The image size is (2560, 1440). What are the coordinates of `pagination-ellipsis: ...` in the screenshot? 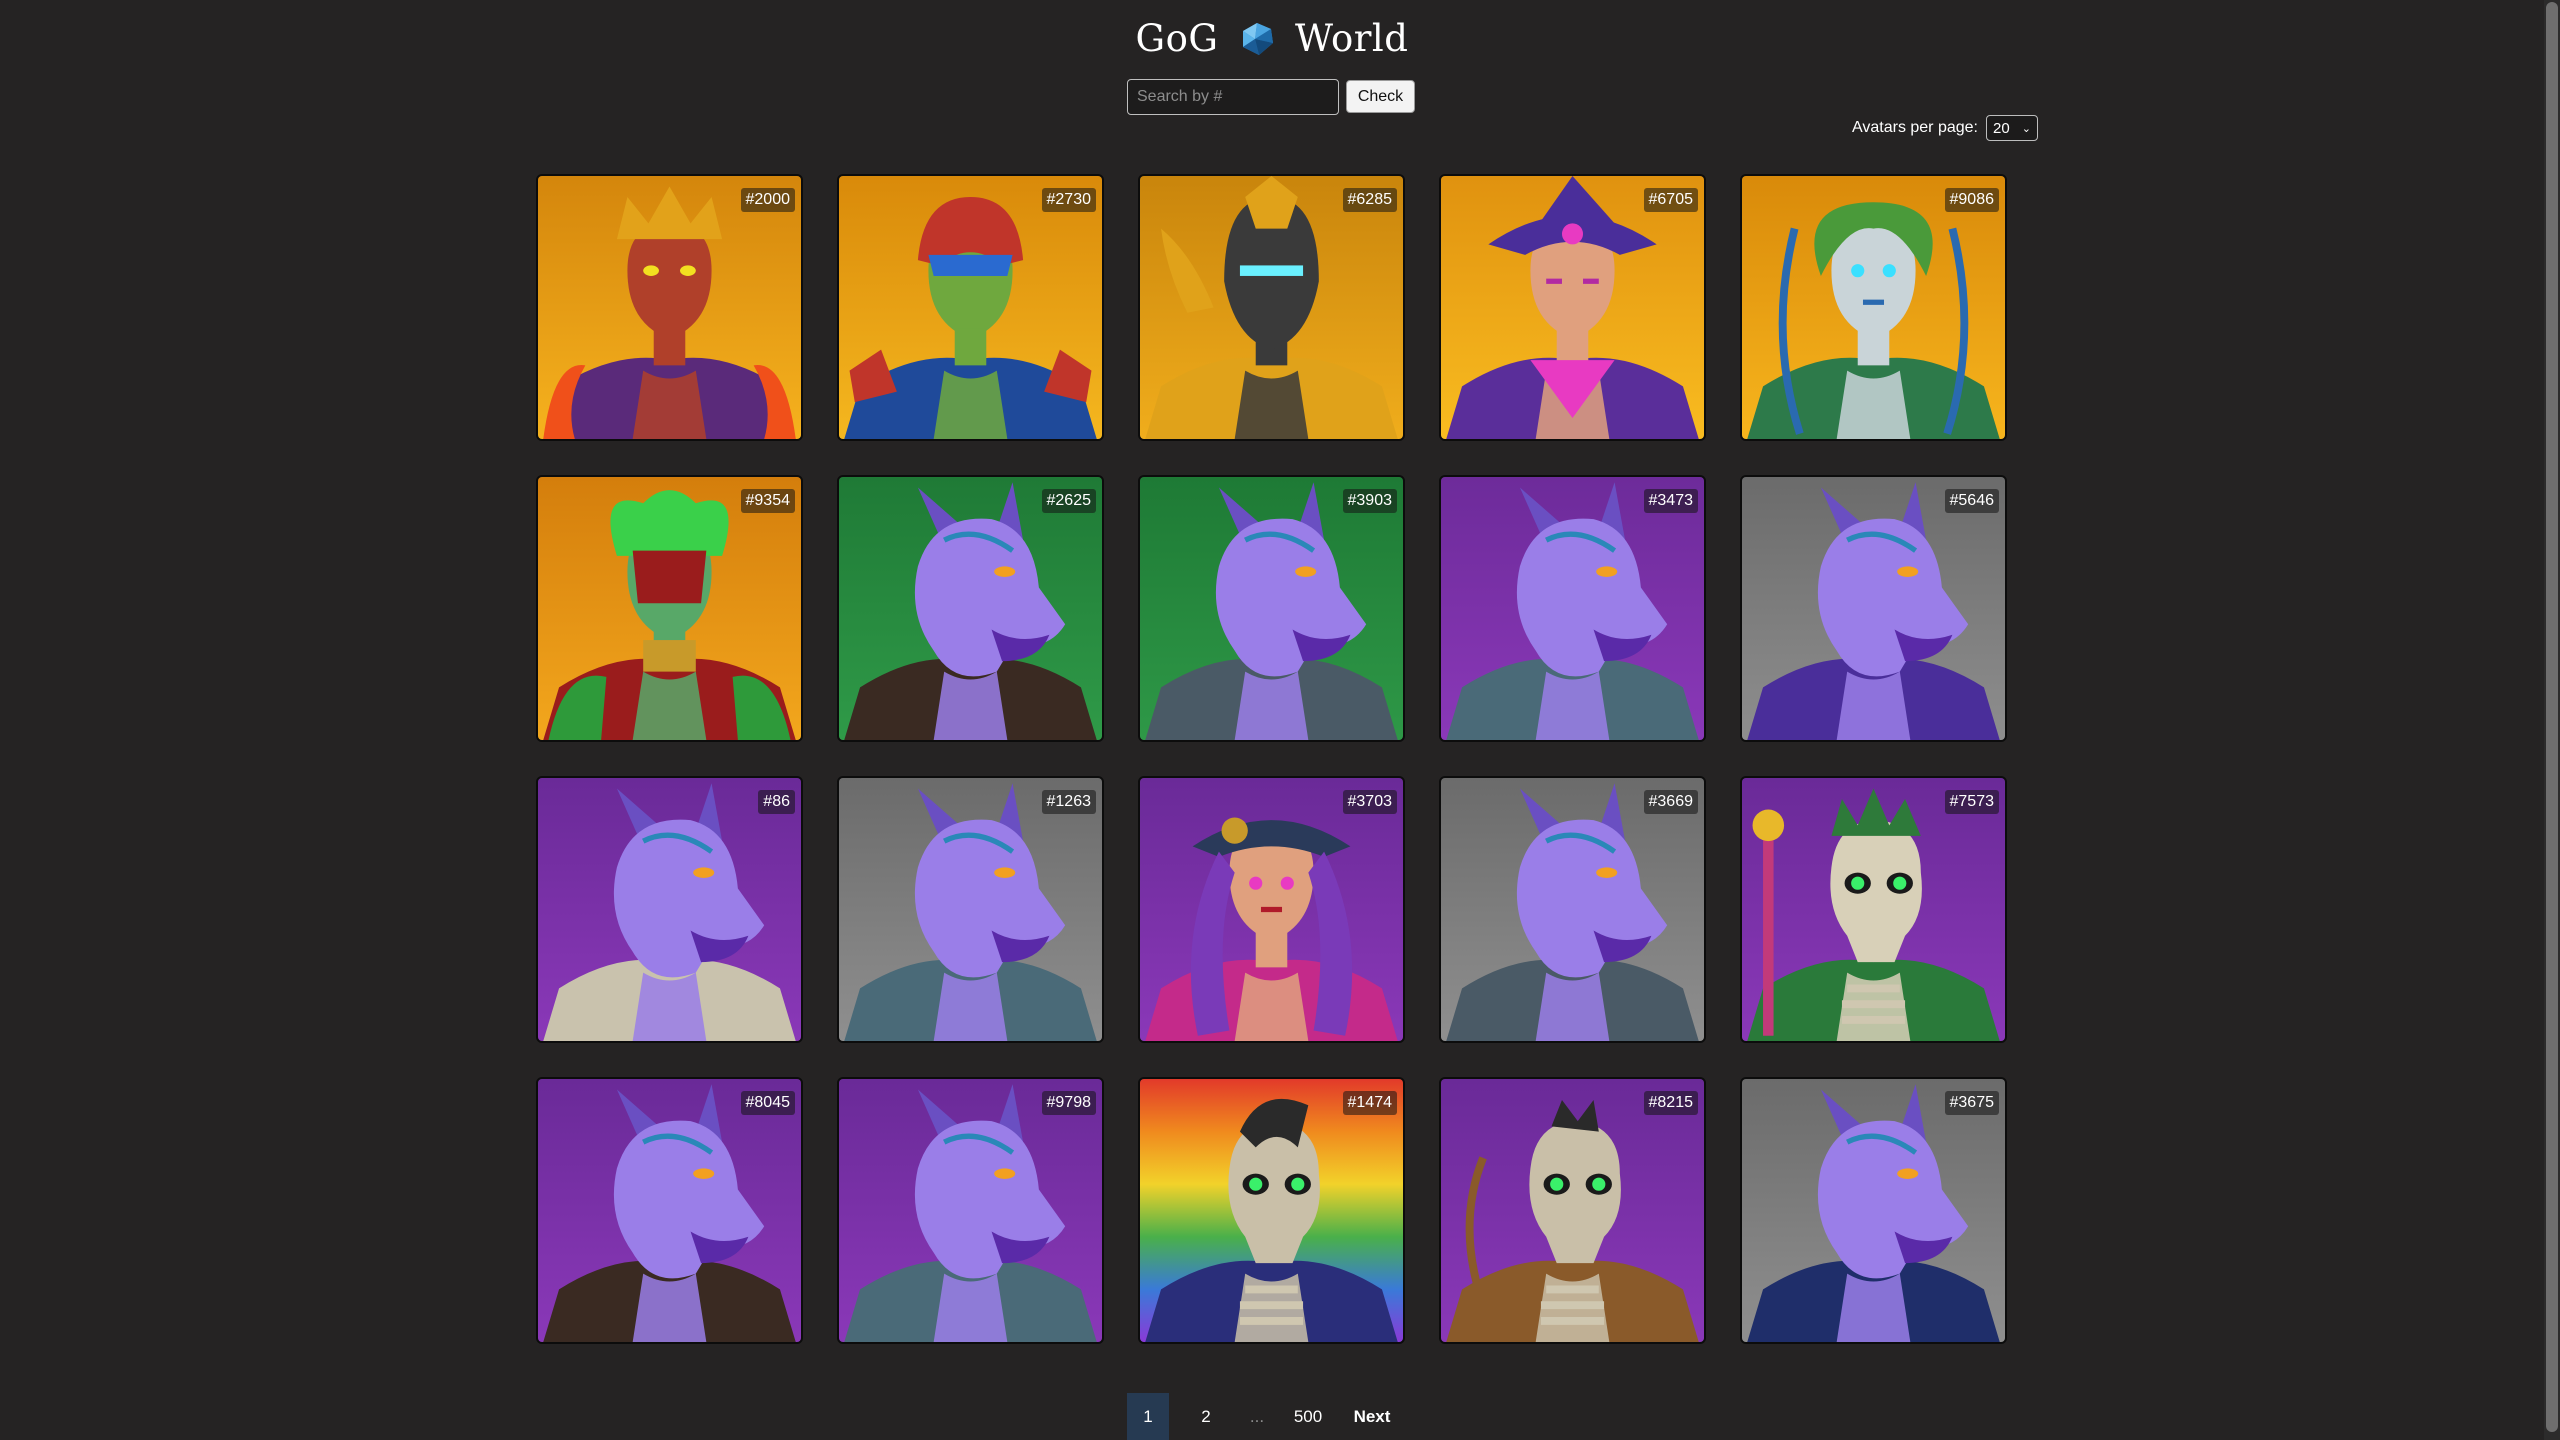 It's located at (1257, 1416).